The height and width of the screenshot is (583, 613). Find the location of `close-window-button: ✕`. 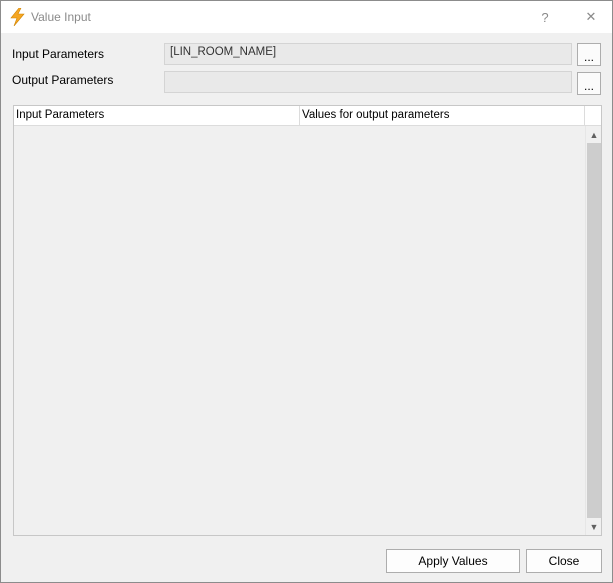

close-window-button: ✕ is located at coordinates (591, 17).